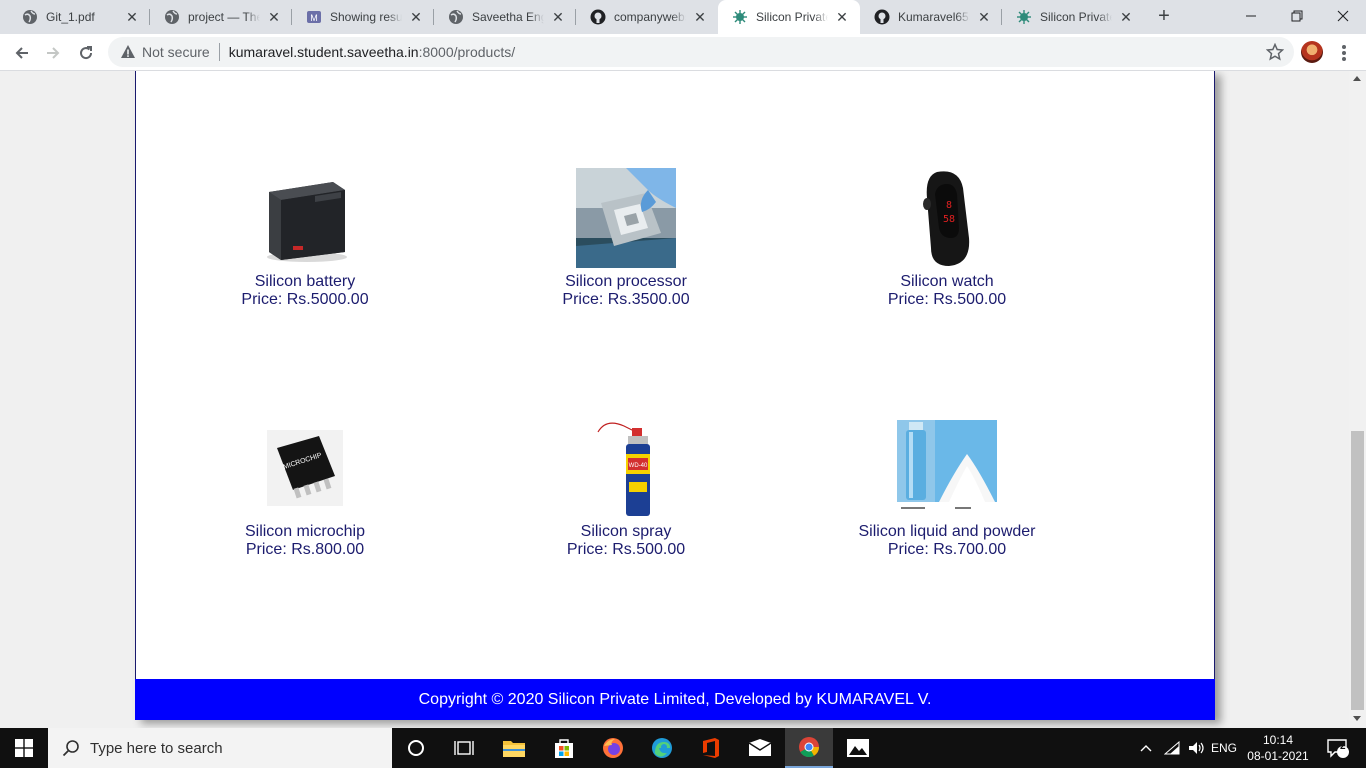 The height and width of the screenshot is (768, 1366). I want to click on liquid-powder-image, so click(947, 468).